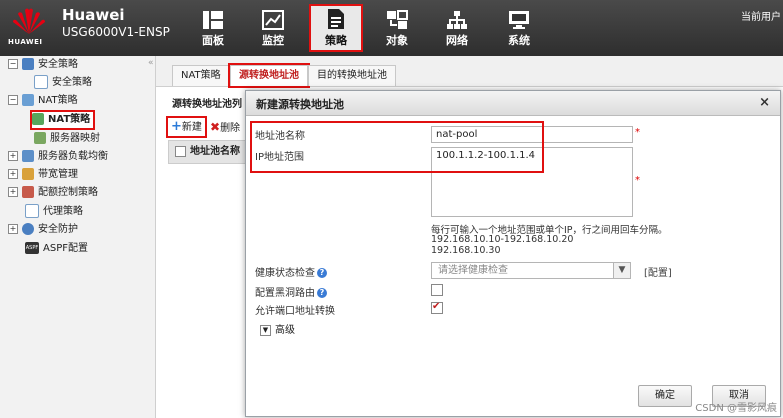 The width and height of the screenshot is (783, 418). I want to click on policy-document-icon, so click(336, 19).